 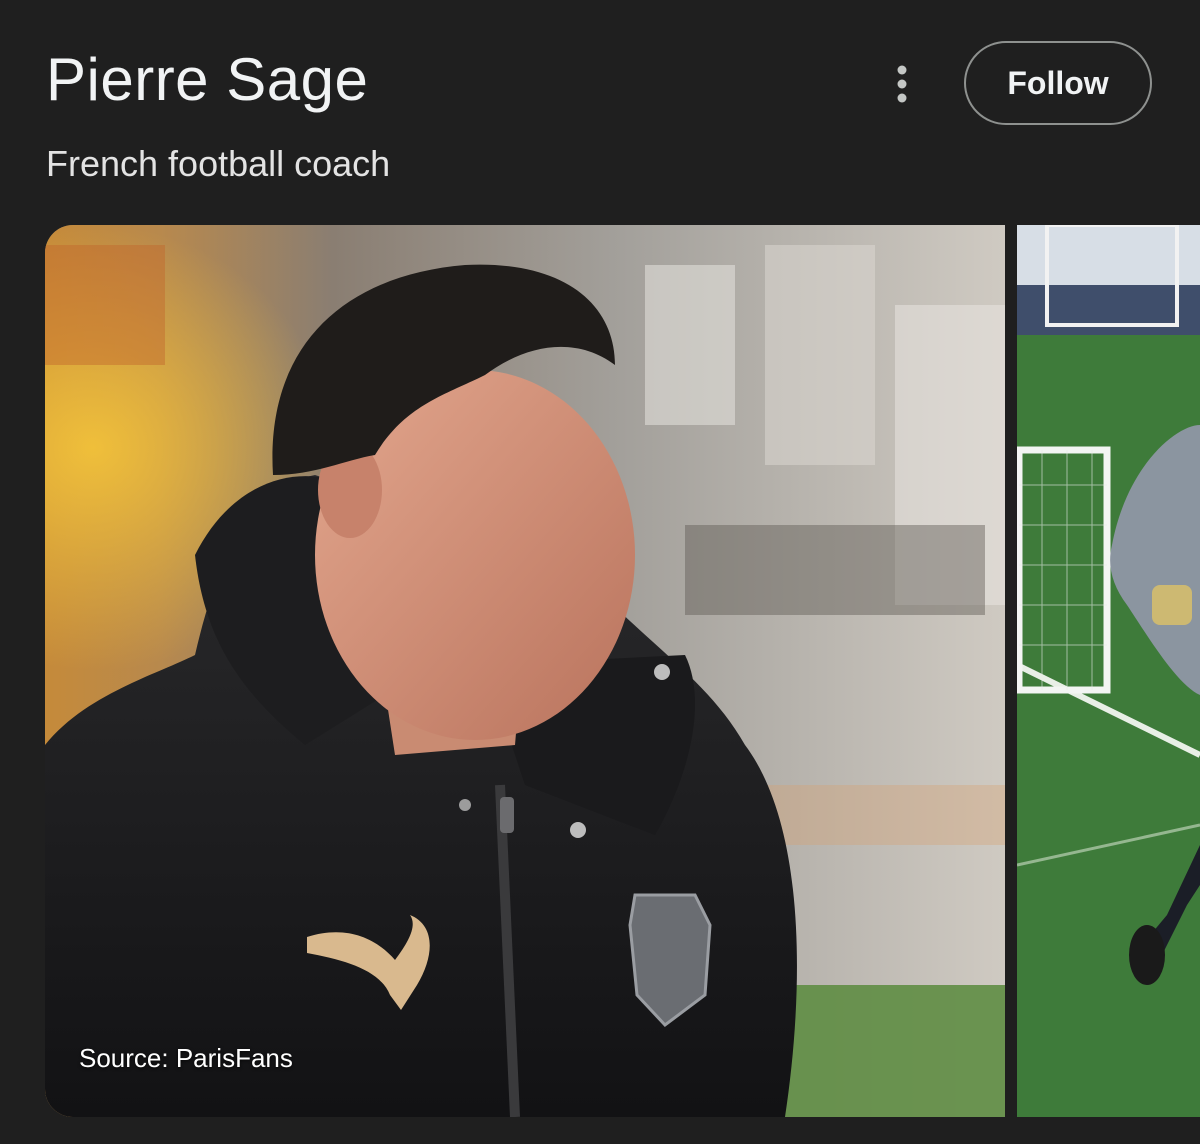 I want to click on follow-button: Follow, so click(x=1058, y=83).